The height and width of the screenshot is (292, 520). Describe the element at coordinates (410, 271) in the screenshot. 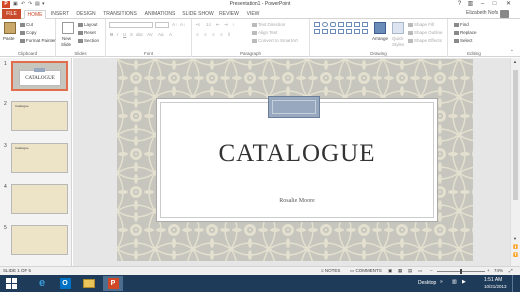

I see `reading-view-icon: ▤` at that location.